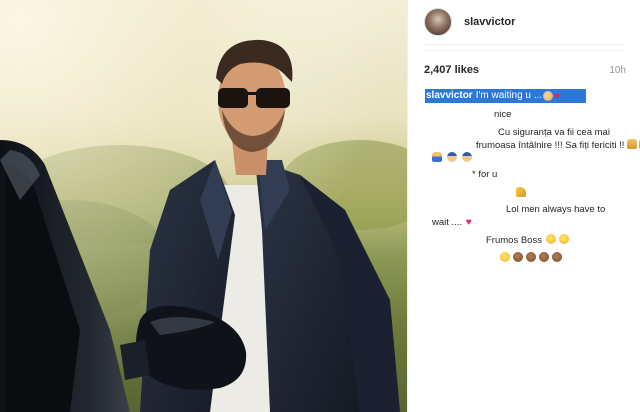 Image resolution: width=640 pixels, height=412 pixels. I want to click on caption-highlighted: slavvictor I'm waiting u ... ♥, so click(505, 96).